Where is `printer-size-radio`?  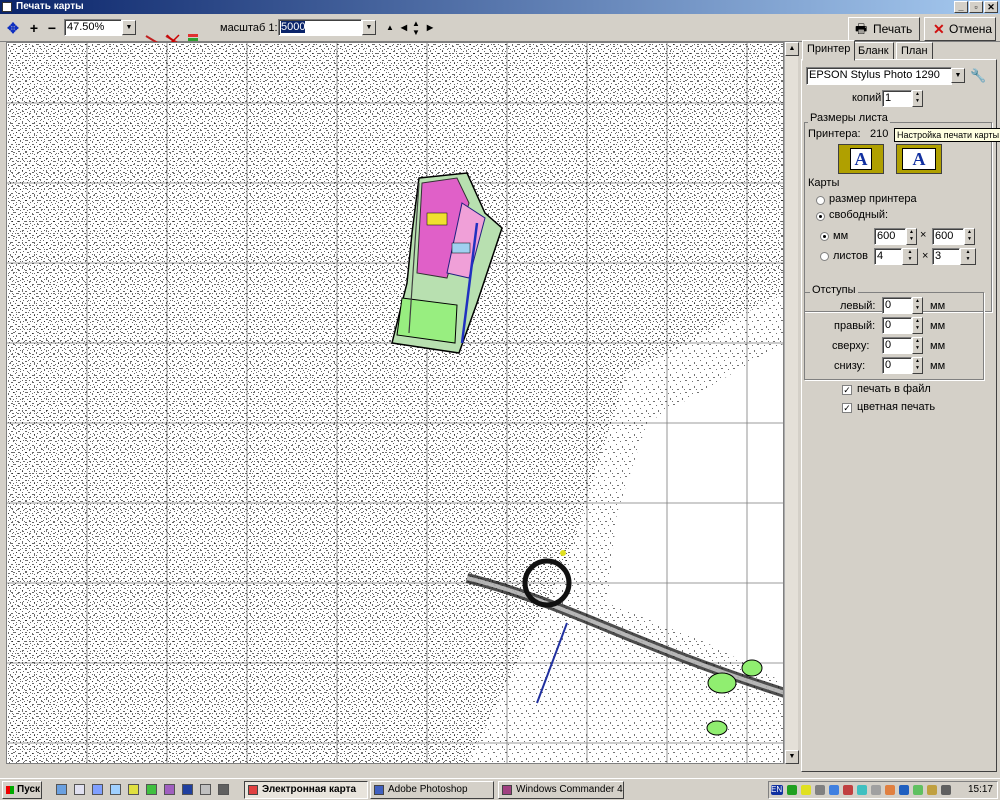 printer-size-radio is located at coordinates (820, 200).